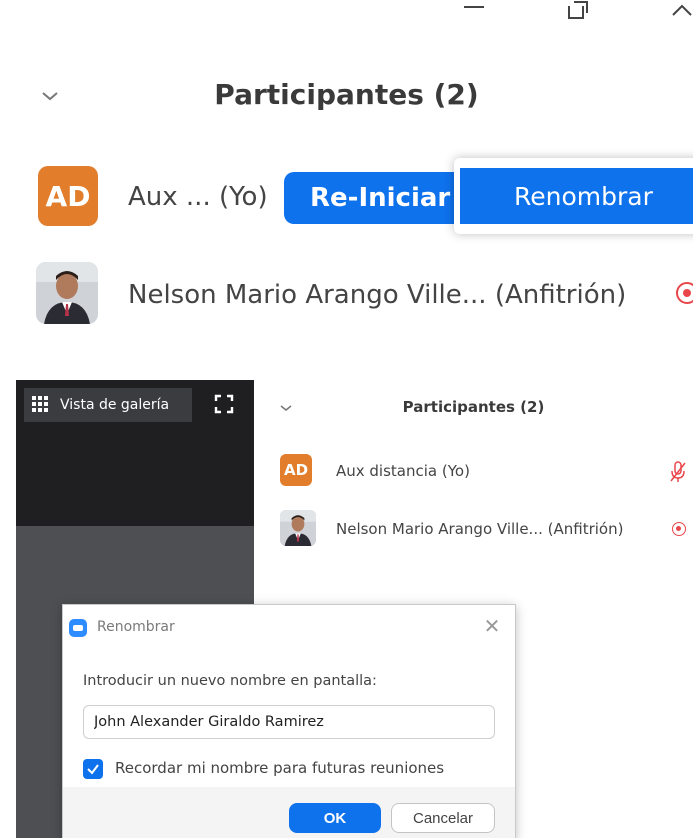  Describe the element at coordinates (135, 453) in the screenshot. I see `video-header: Vista de galería` at that location.